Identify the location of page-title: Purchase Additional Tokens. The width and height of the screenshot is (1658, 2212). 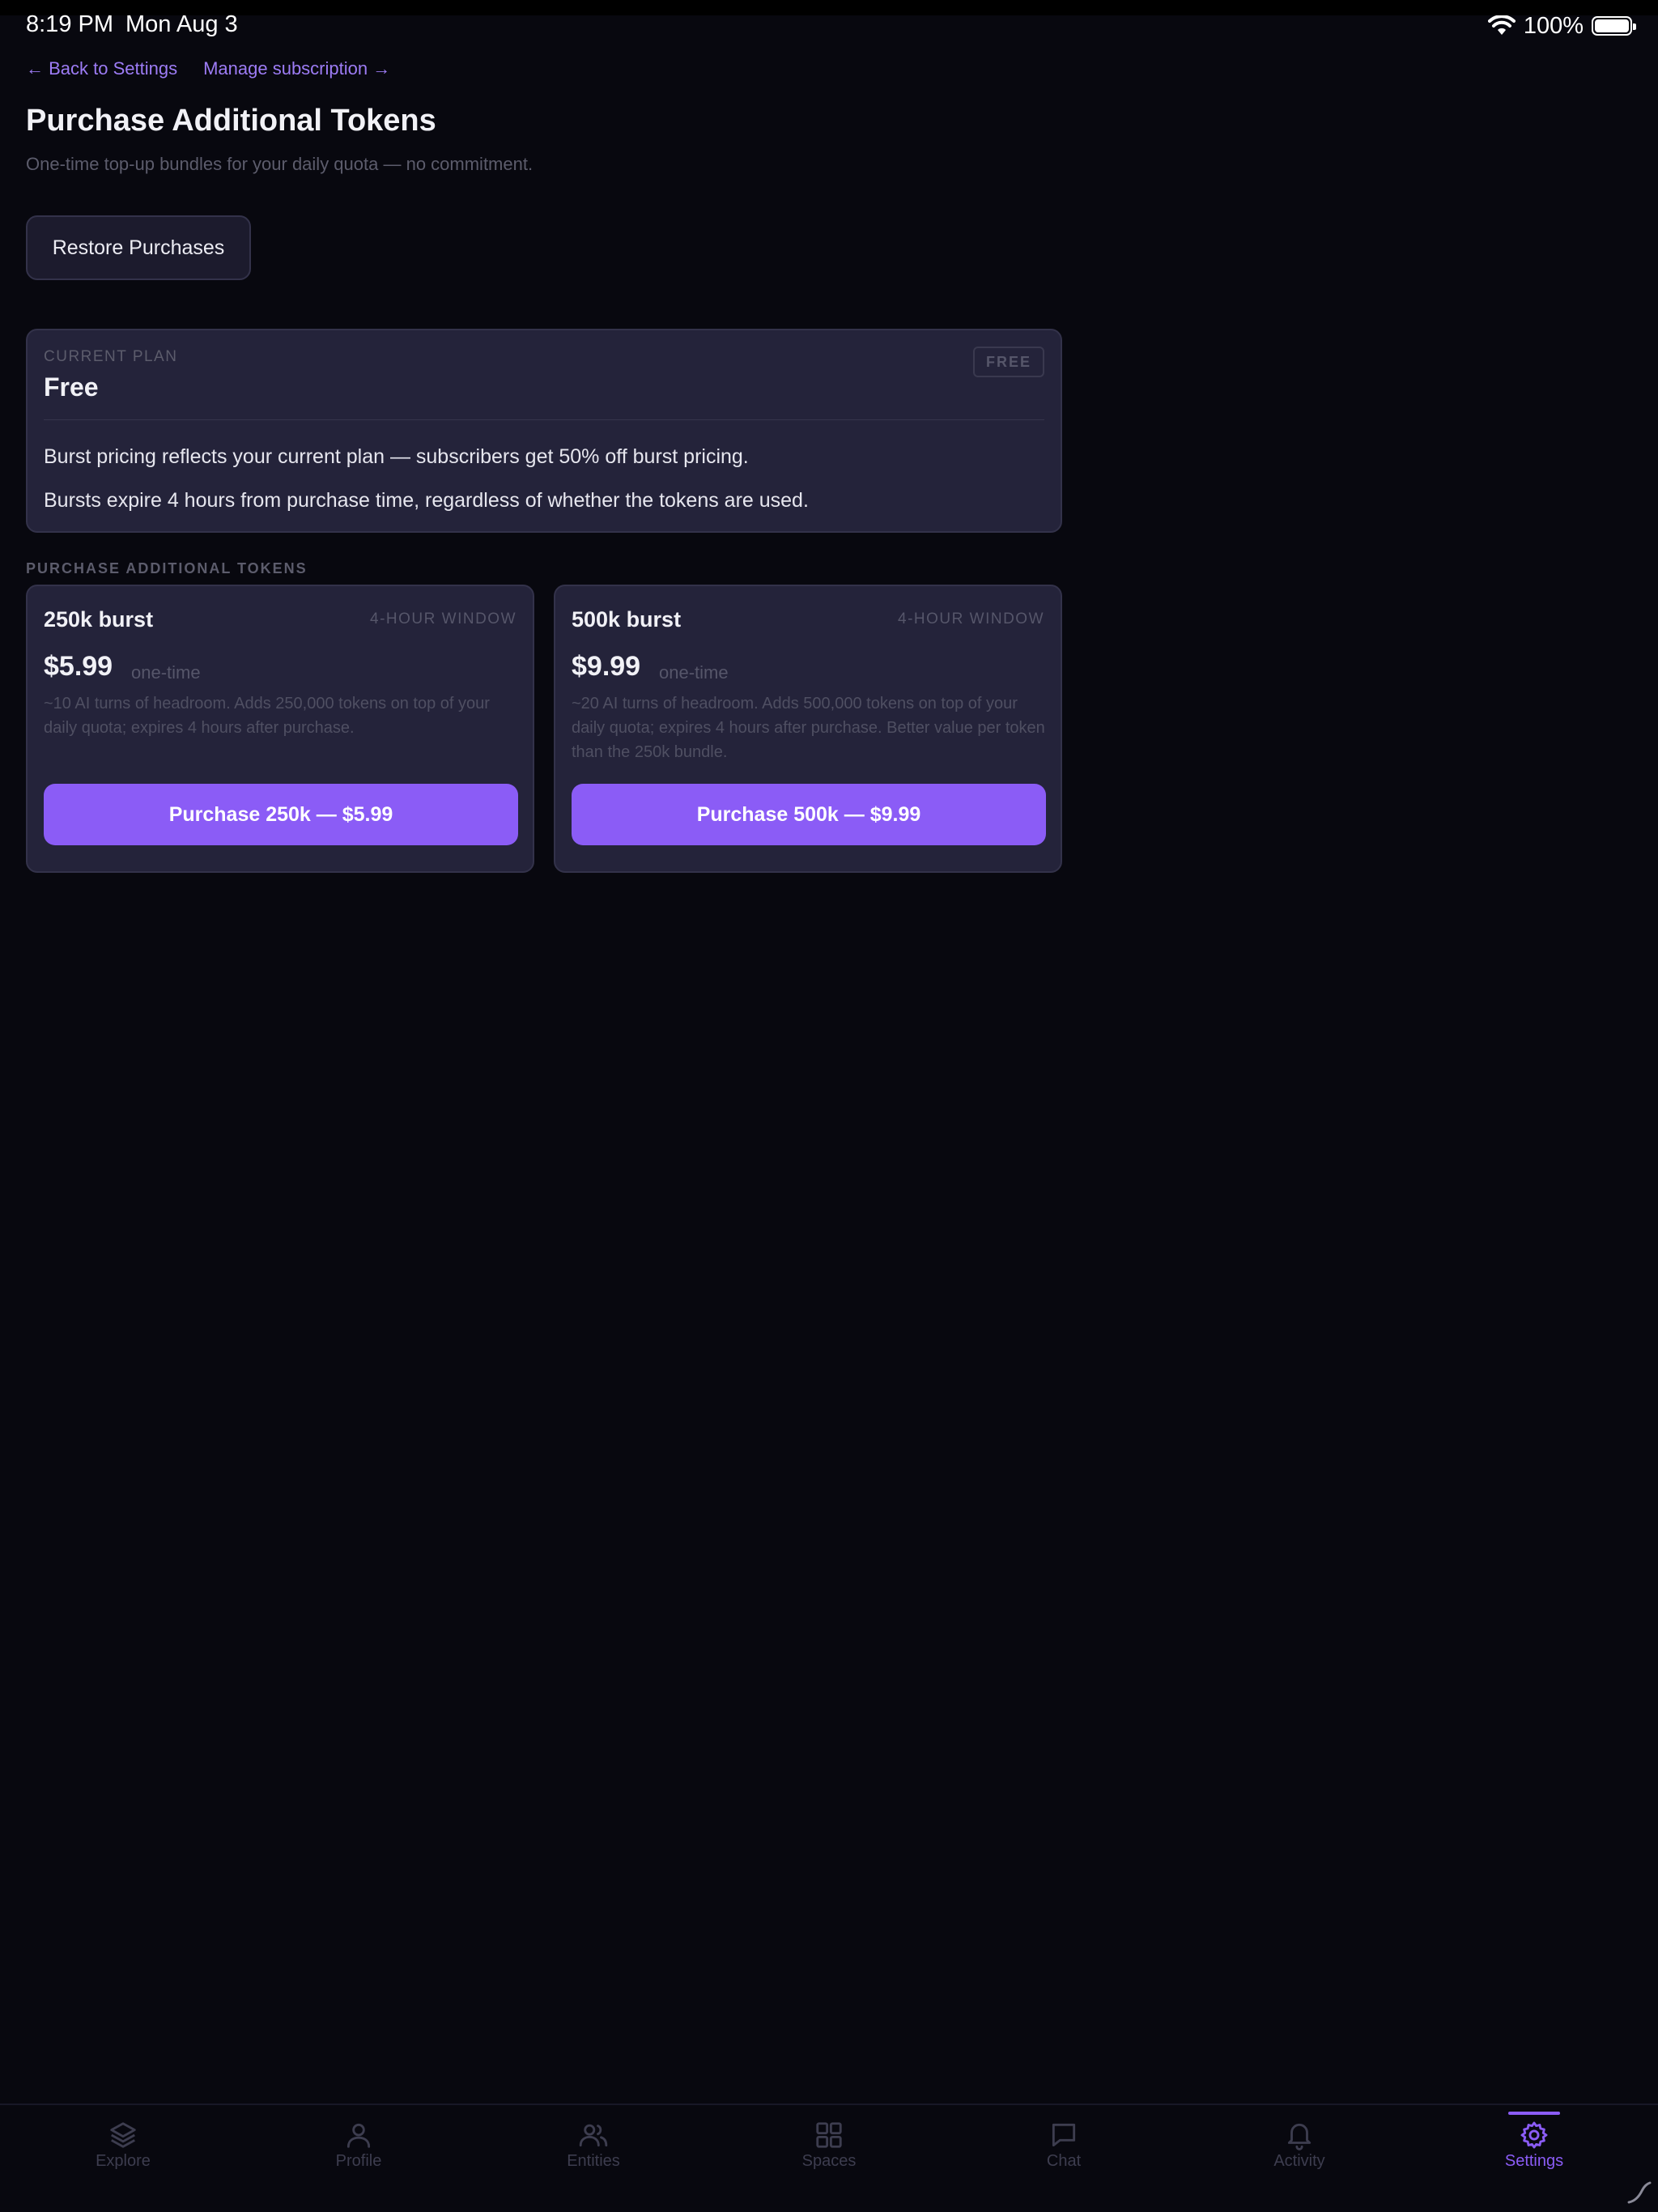
(231, 121).